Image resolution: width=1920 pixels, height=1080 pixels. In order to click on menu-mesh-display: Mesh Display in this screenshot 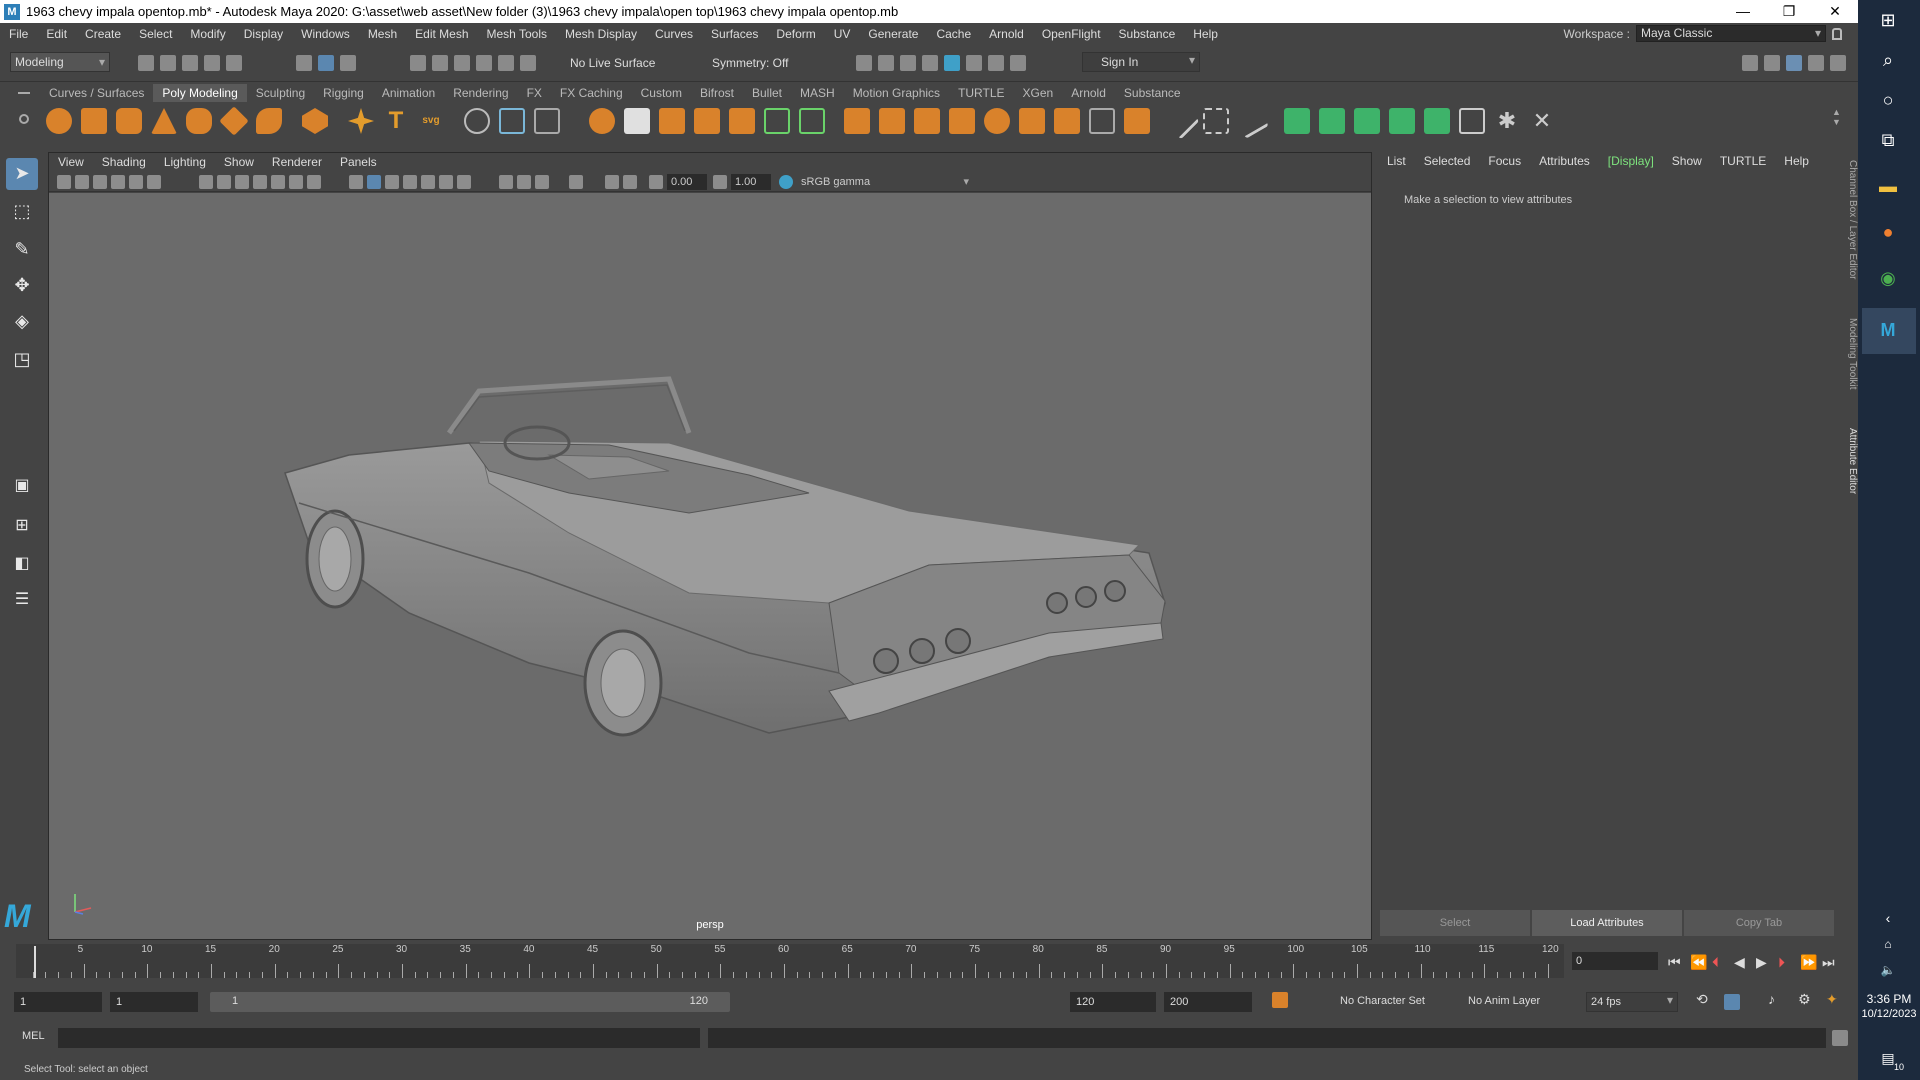, I will do `click(601, 34)`.